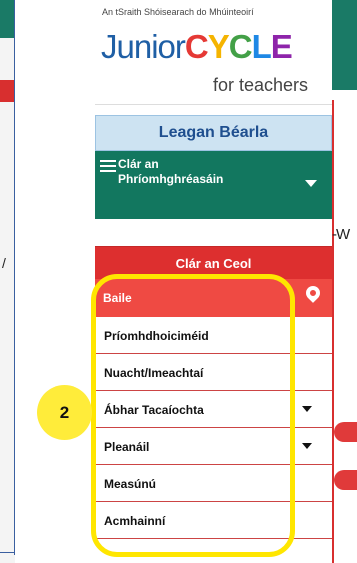 The height and width of the screenshot is (563, 357). What do you see at coordinates (344, 281) in the screenshot?
I see `background-page-right: -W` at bounding box center [344, 281].